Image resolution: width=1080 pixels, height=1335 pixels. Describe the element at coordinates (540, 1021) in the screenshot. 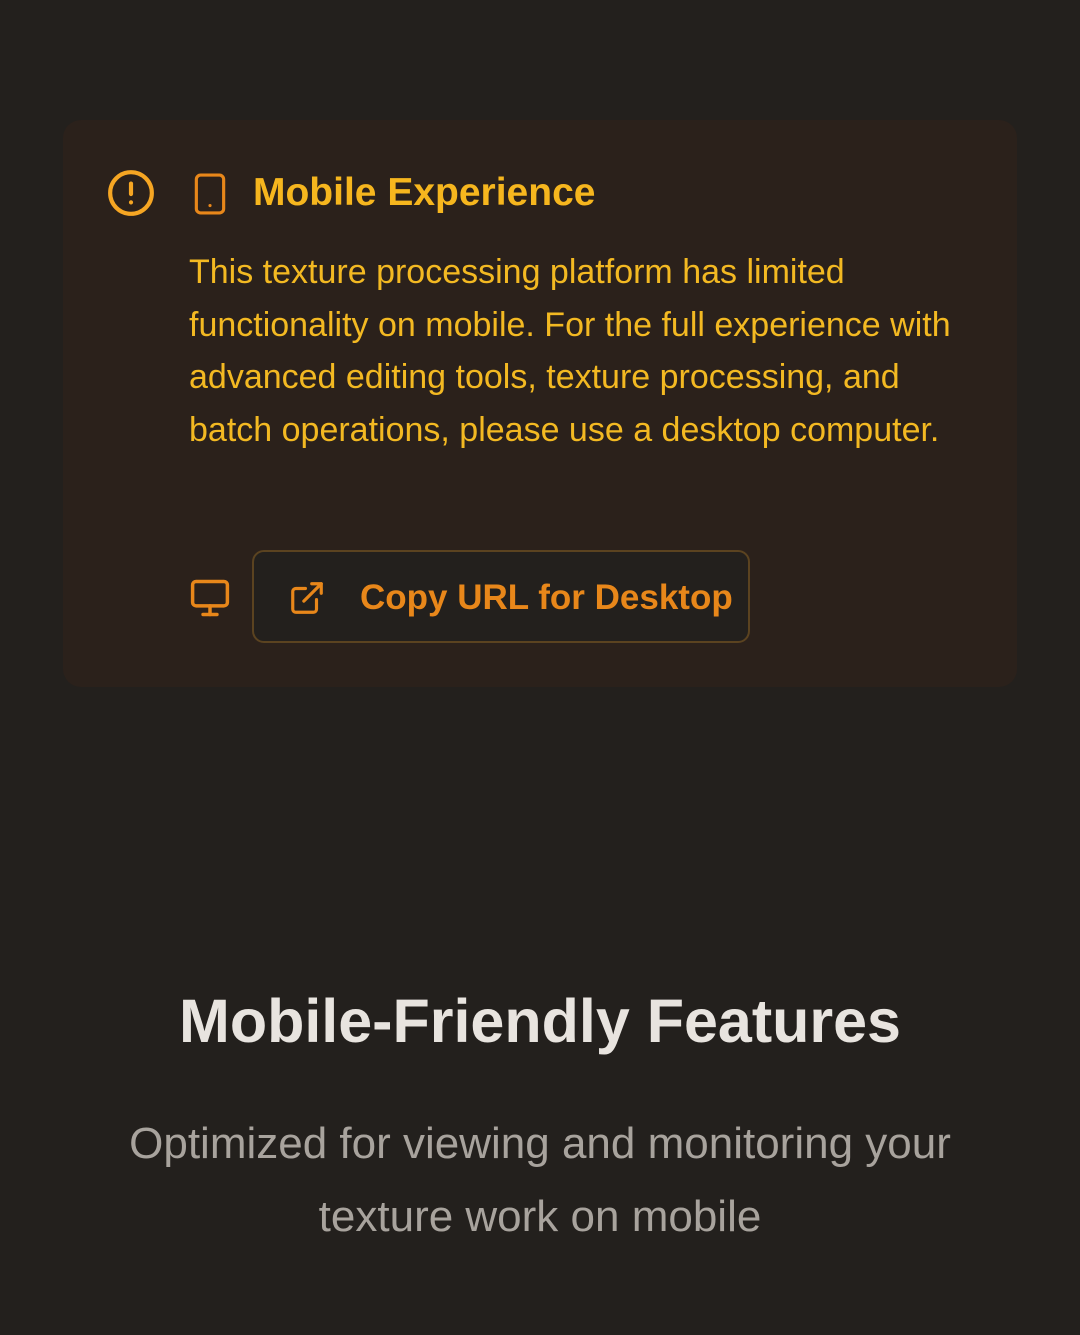

I see `features-section-title: Mobile-Friendly Features` at that location.